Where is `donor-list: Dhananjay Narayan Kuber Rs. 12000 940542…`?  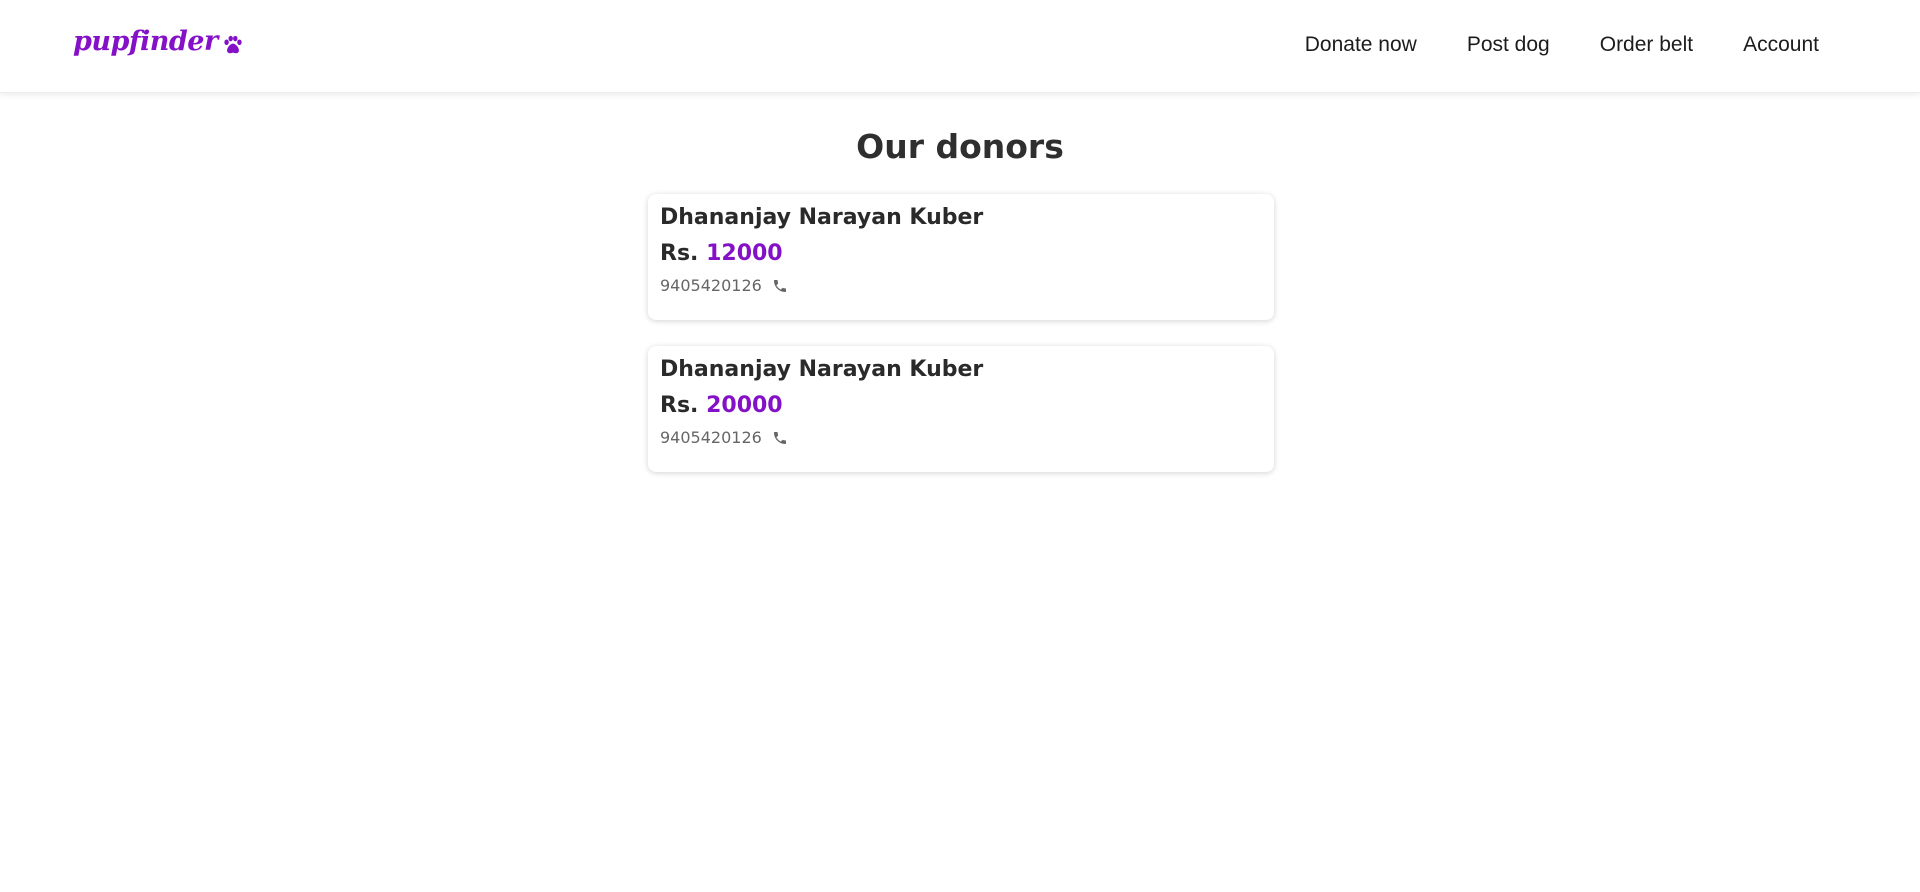
donor-list: Dhananjay Narayan Kuber Rs. 12000 940542… is located at coordinates (961, 346).